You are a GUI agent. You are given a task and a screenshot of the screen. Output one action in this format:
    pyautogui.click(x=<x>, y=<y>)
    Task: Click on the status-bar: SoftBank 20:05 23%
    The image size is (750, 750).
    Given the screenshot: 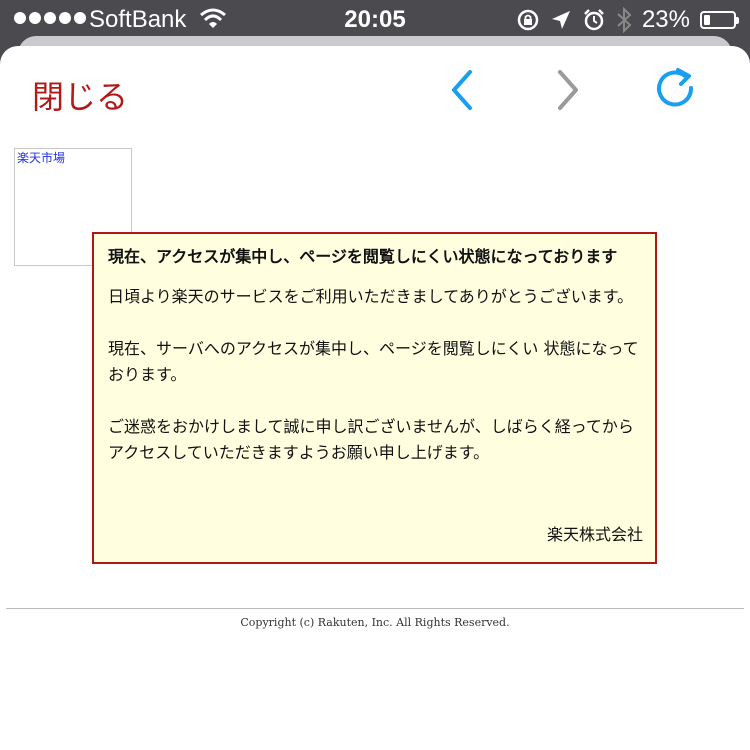 What is the action you would take?
    pyautogui.click(x=375, y=20)
    